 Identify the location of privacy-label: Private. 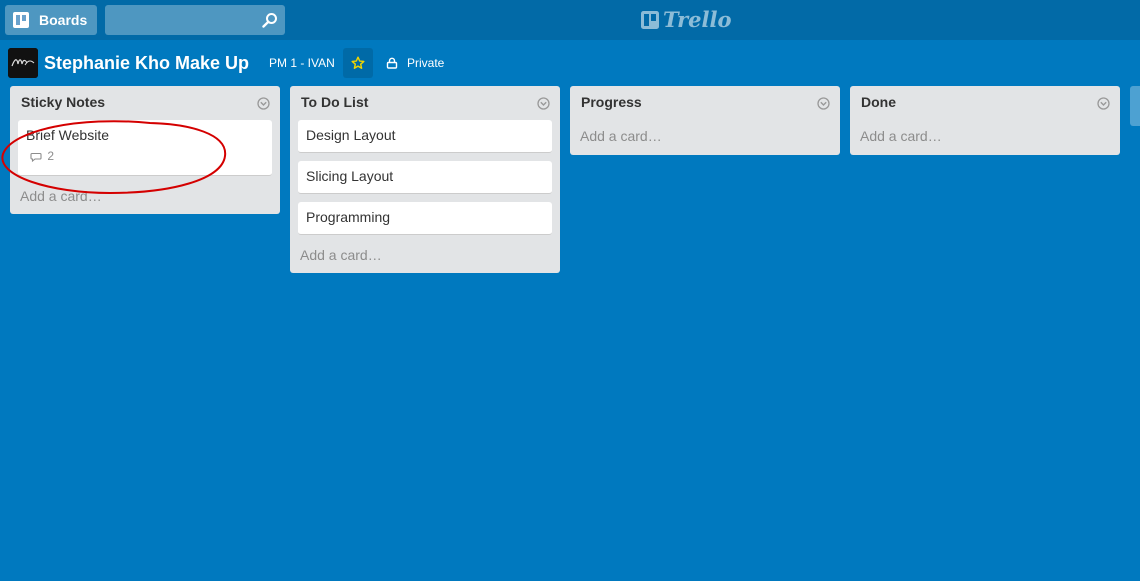
(426, 63).